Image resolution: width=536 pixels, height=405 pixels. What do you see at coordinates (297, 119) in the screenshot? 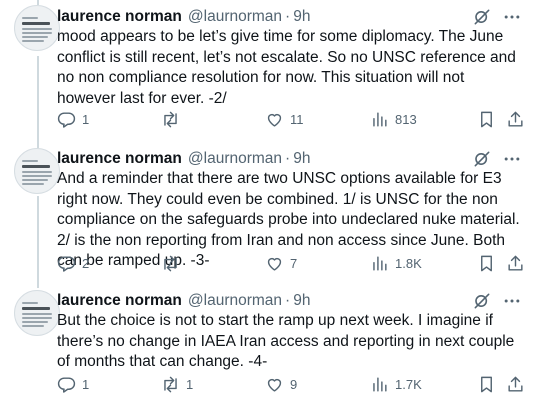
I see `like-count: 11` at bounding box center [297, 119].